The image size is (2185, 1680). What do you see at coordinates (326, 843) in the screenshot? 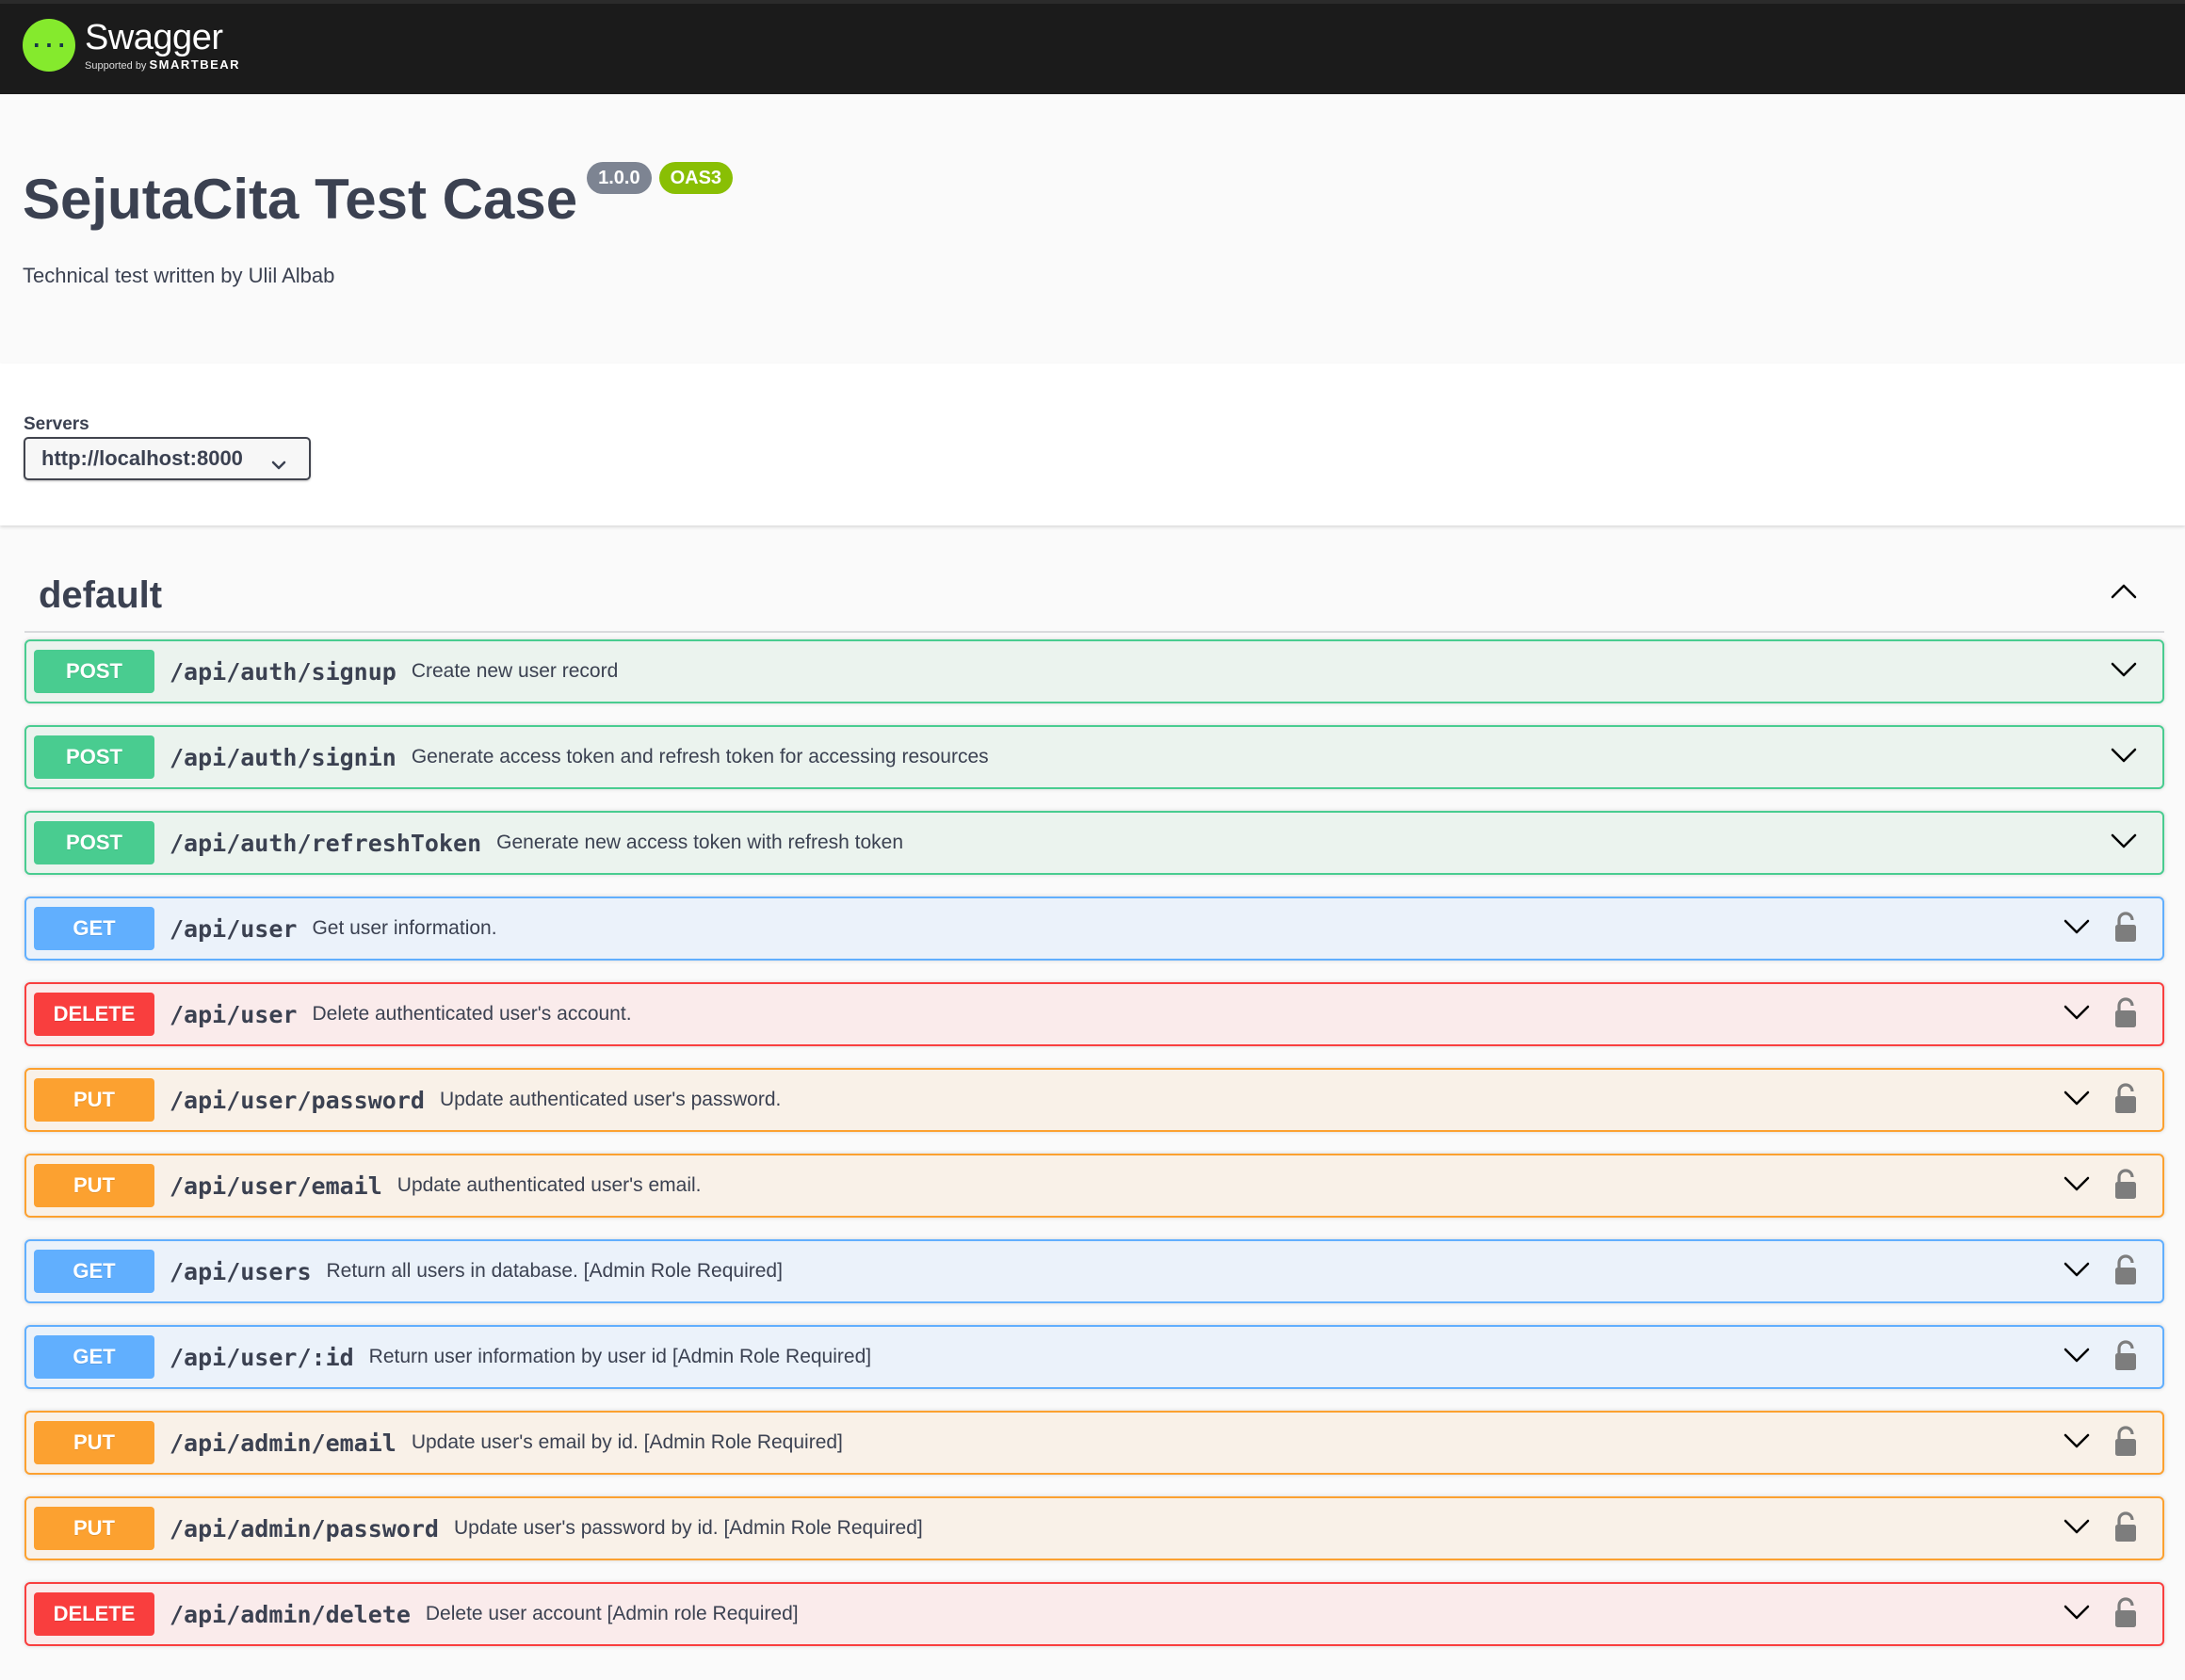
I see `operation-path: /api/auth/refreshToken` at bounding box center [326, 843].